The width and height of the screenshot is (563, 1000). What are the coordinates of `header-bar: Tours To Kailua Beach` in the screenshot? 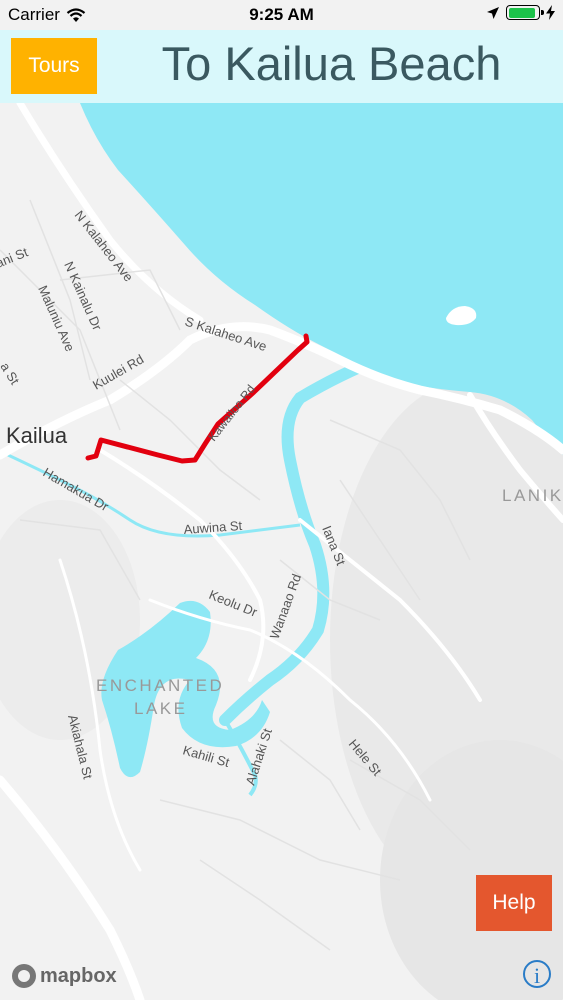 It's located at (281, 66).